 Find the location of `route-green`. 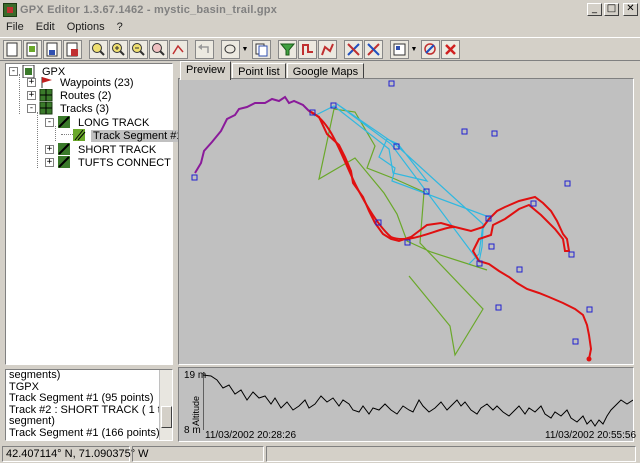

route-green is located at coordinates (403, 232).